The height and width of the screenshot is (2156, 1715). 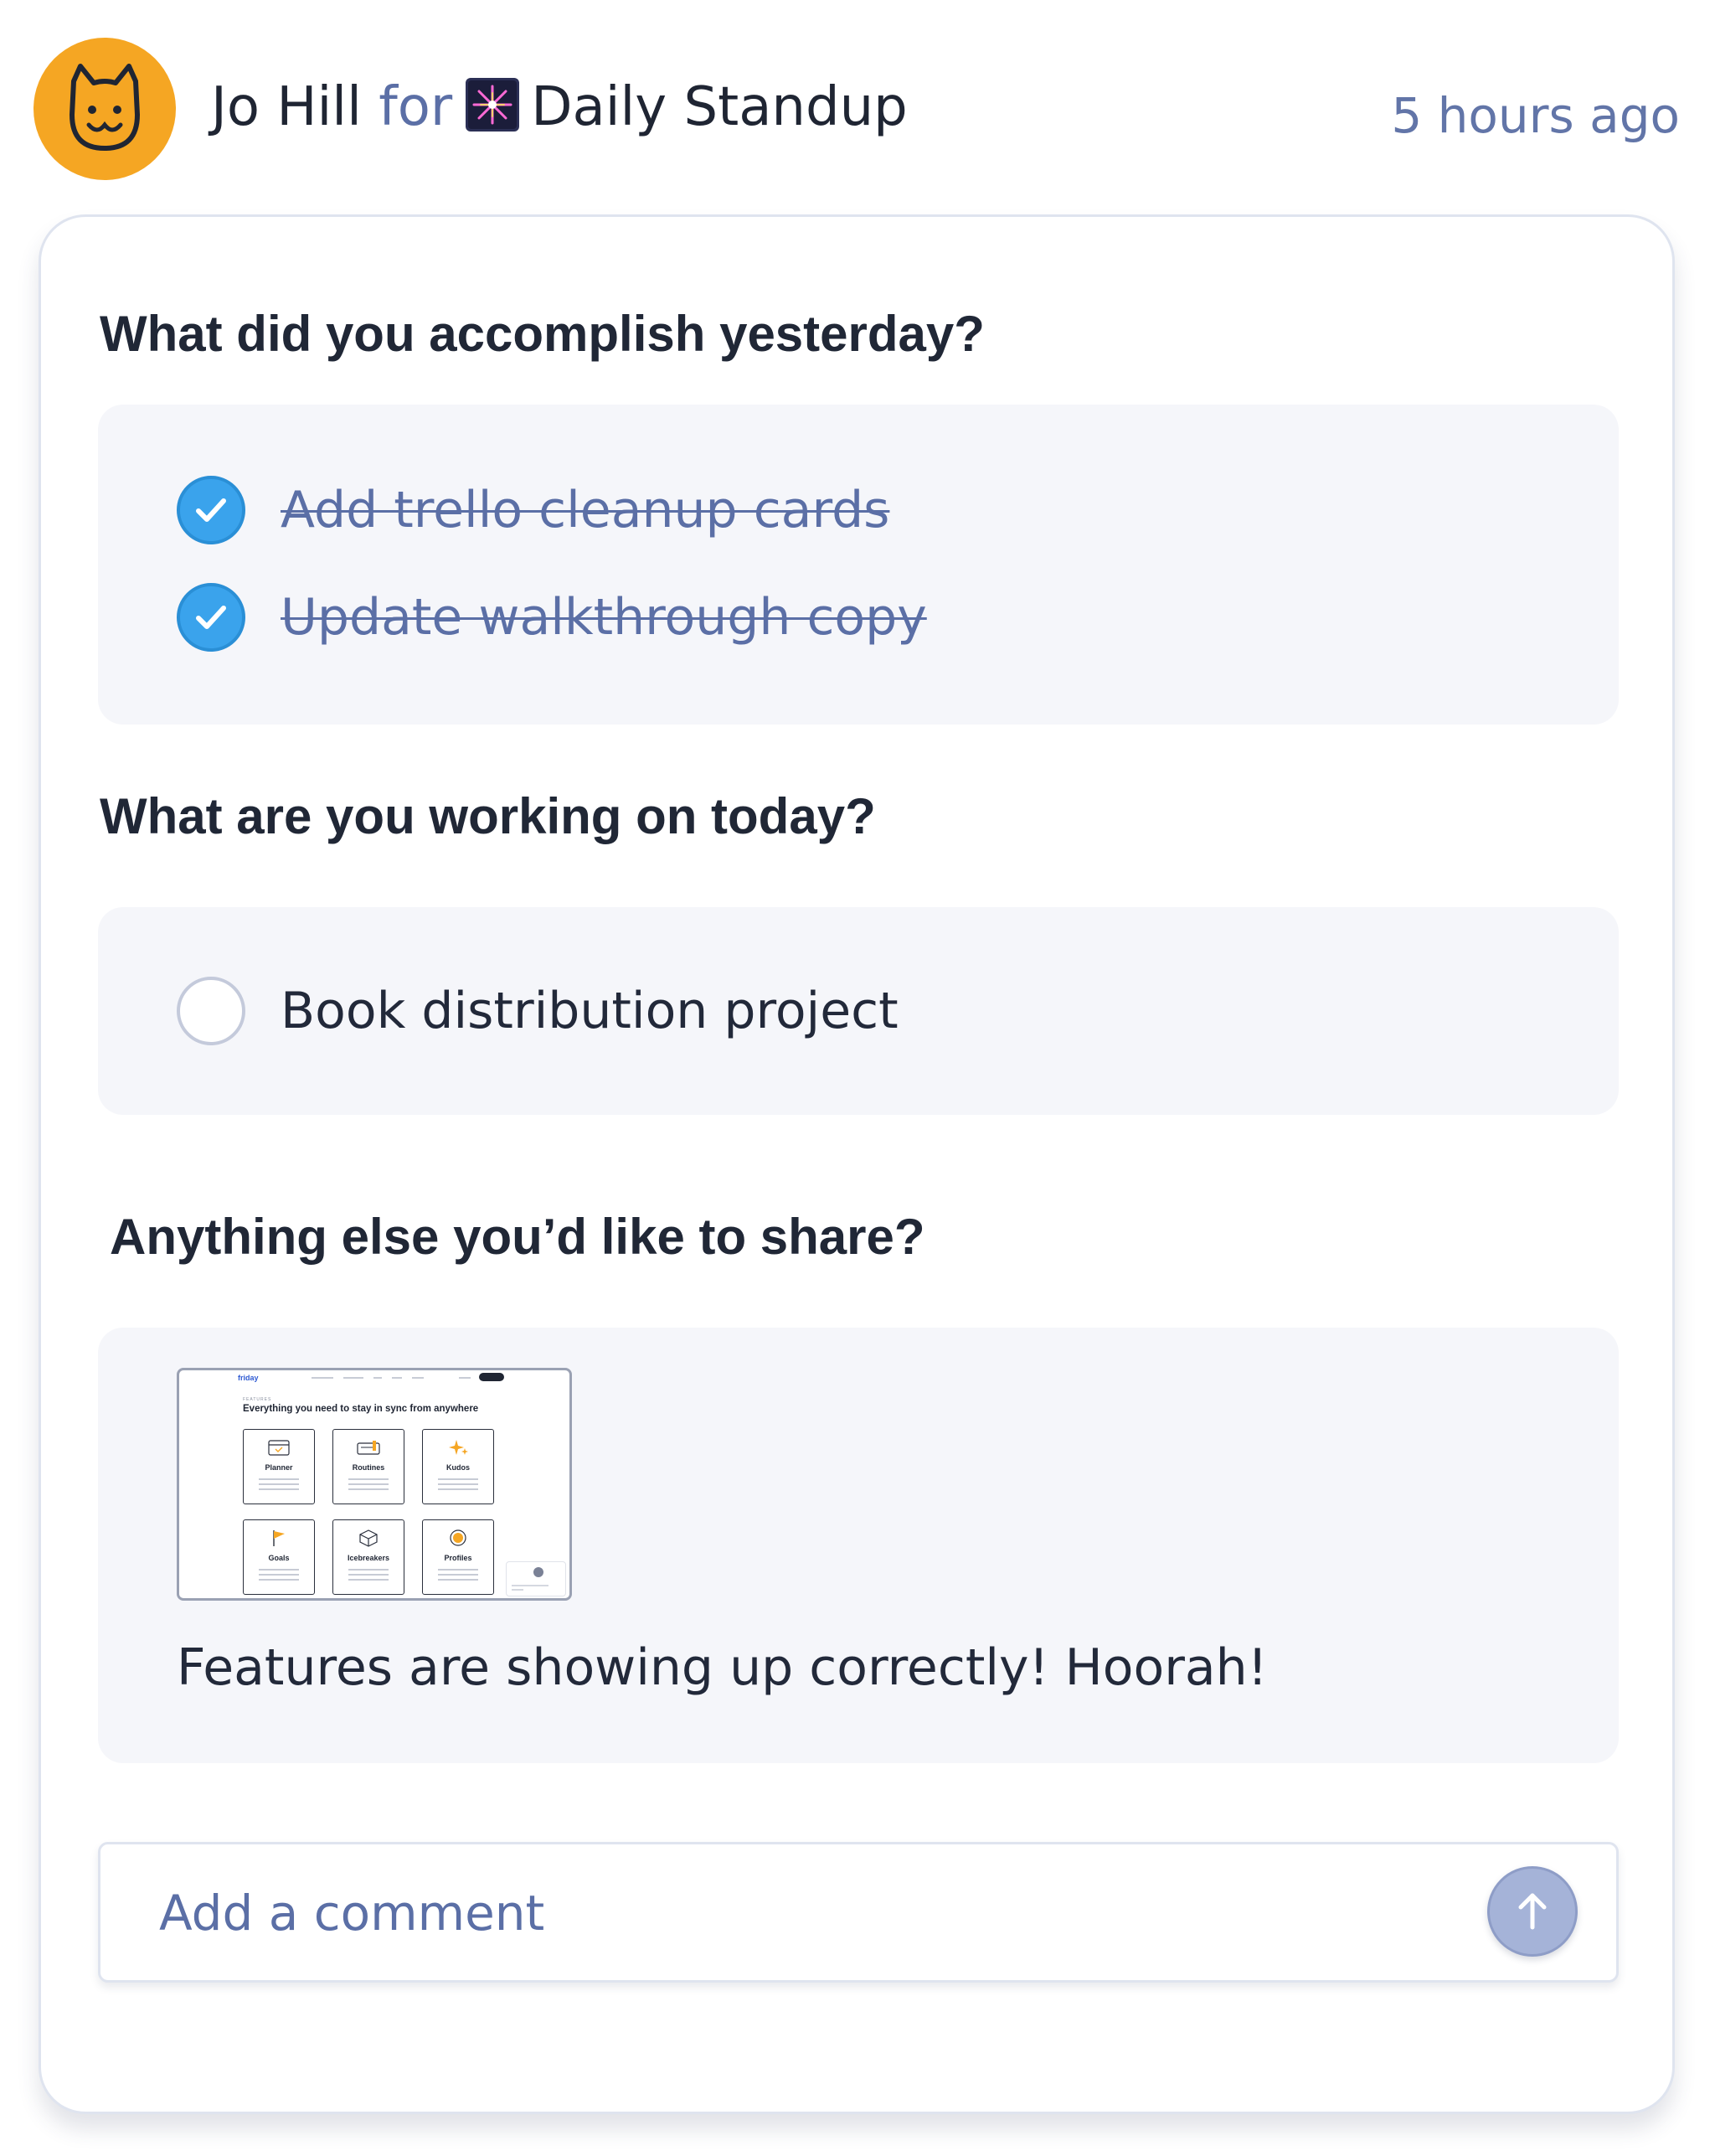 I want to click on answer-today: Book distribution project, so click(x=858, y=1011).